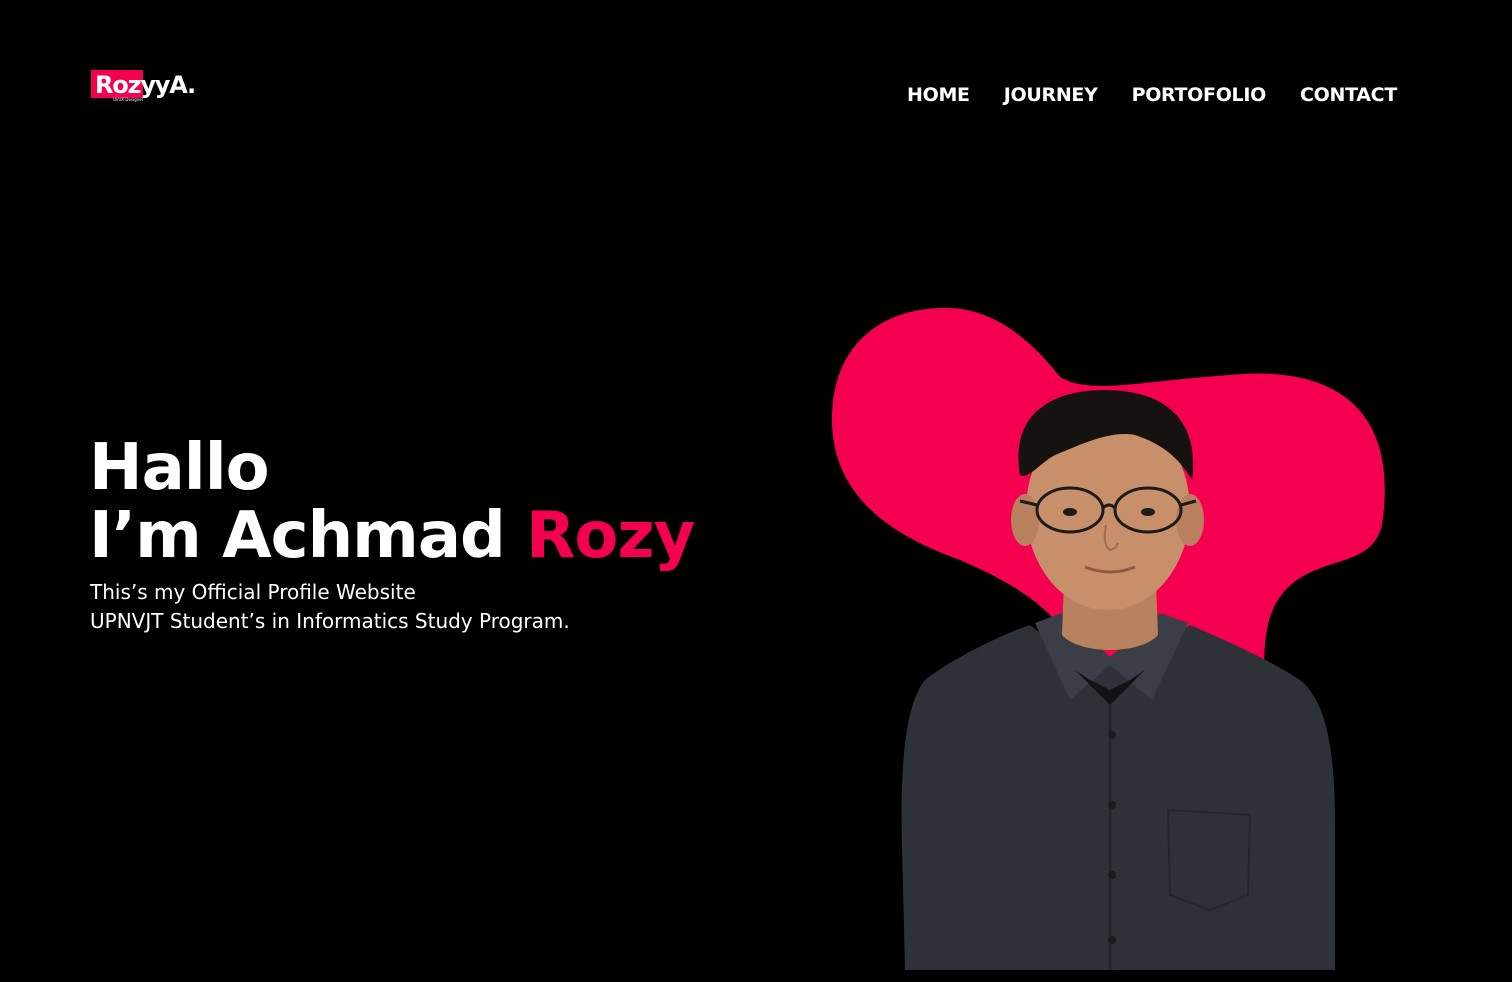  I want to click on person-eye-left, so click(1070, 512).